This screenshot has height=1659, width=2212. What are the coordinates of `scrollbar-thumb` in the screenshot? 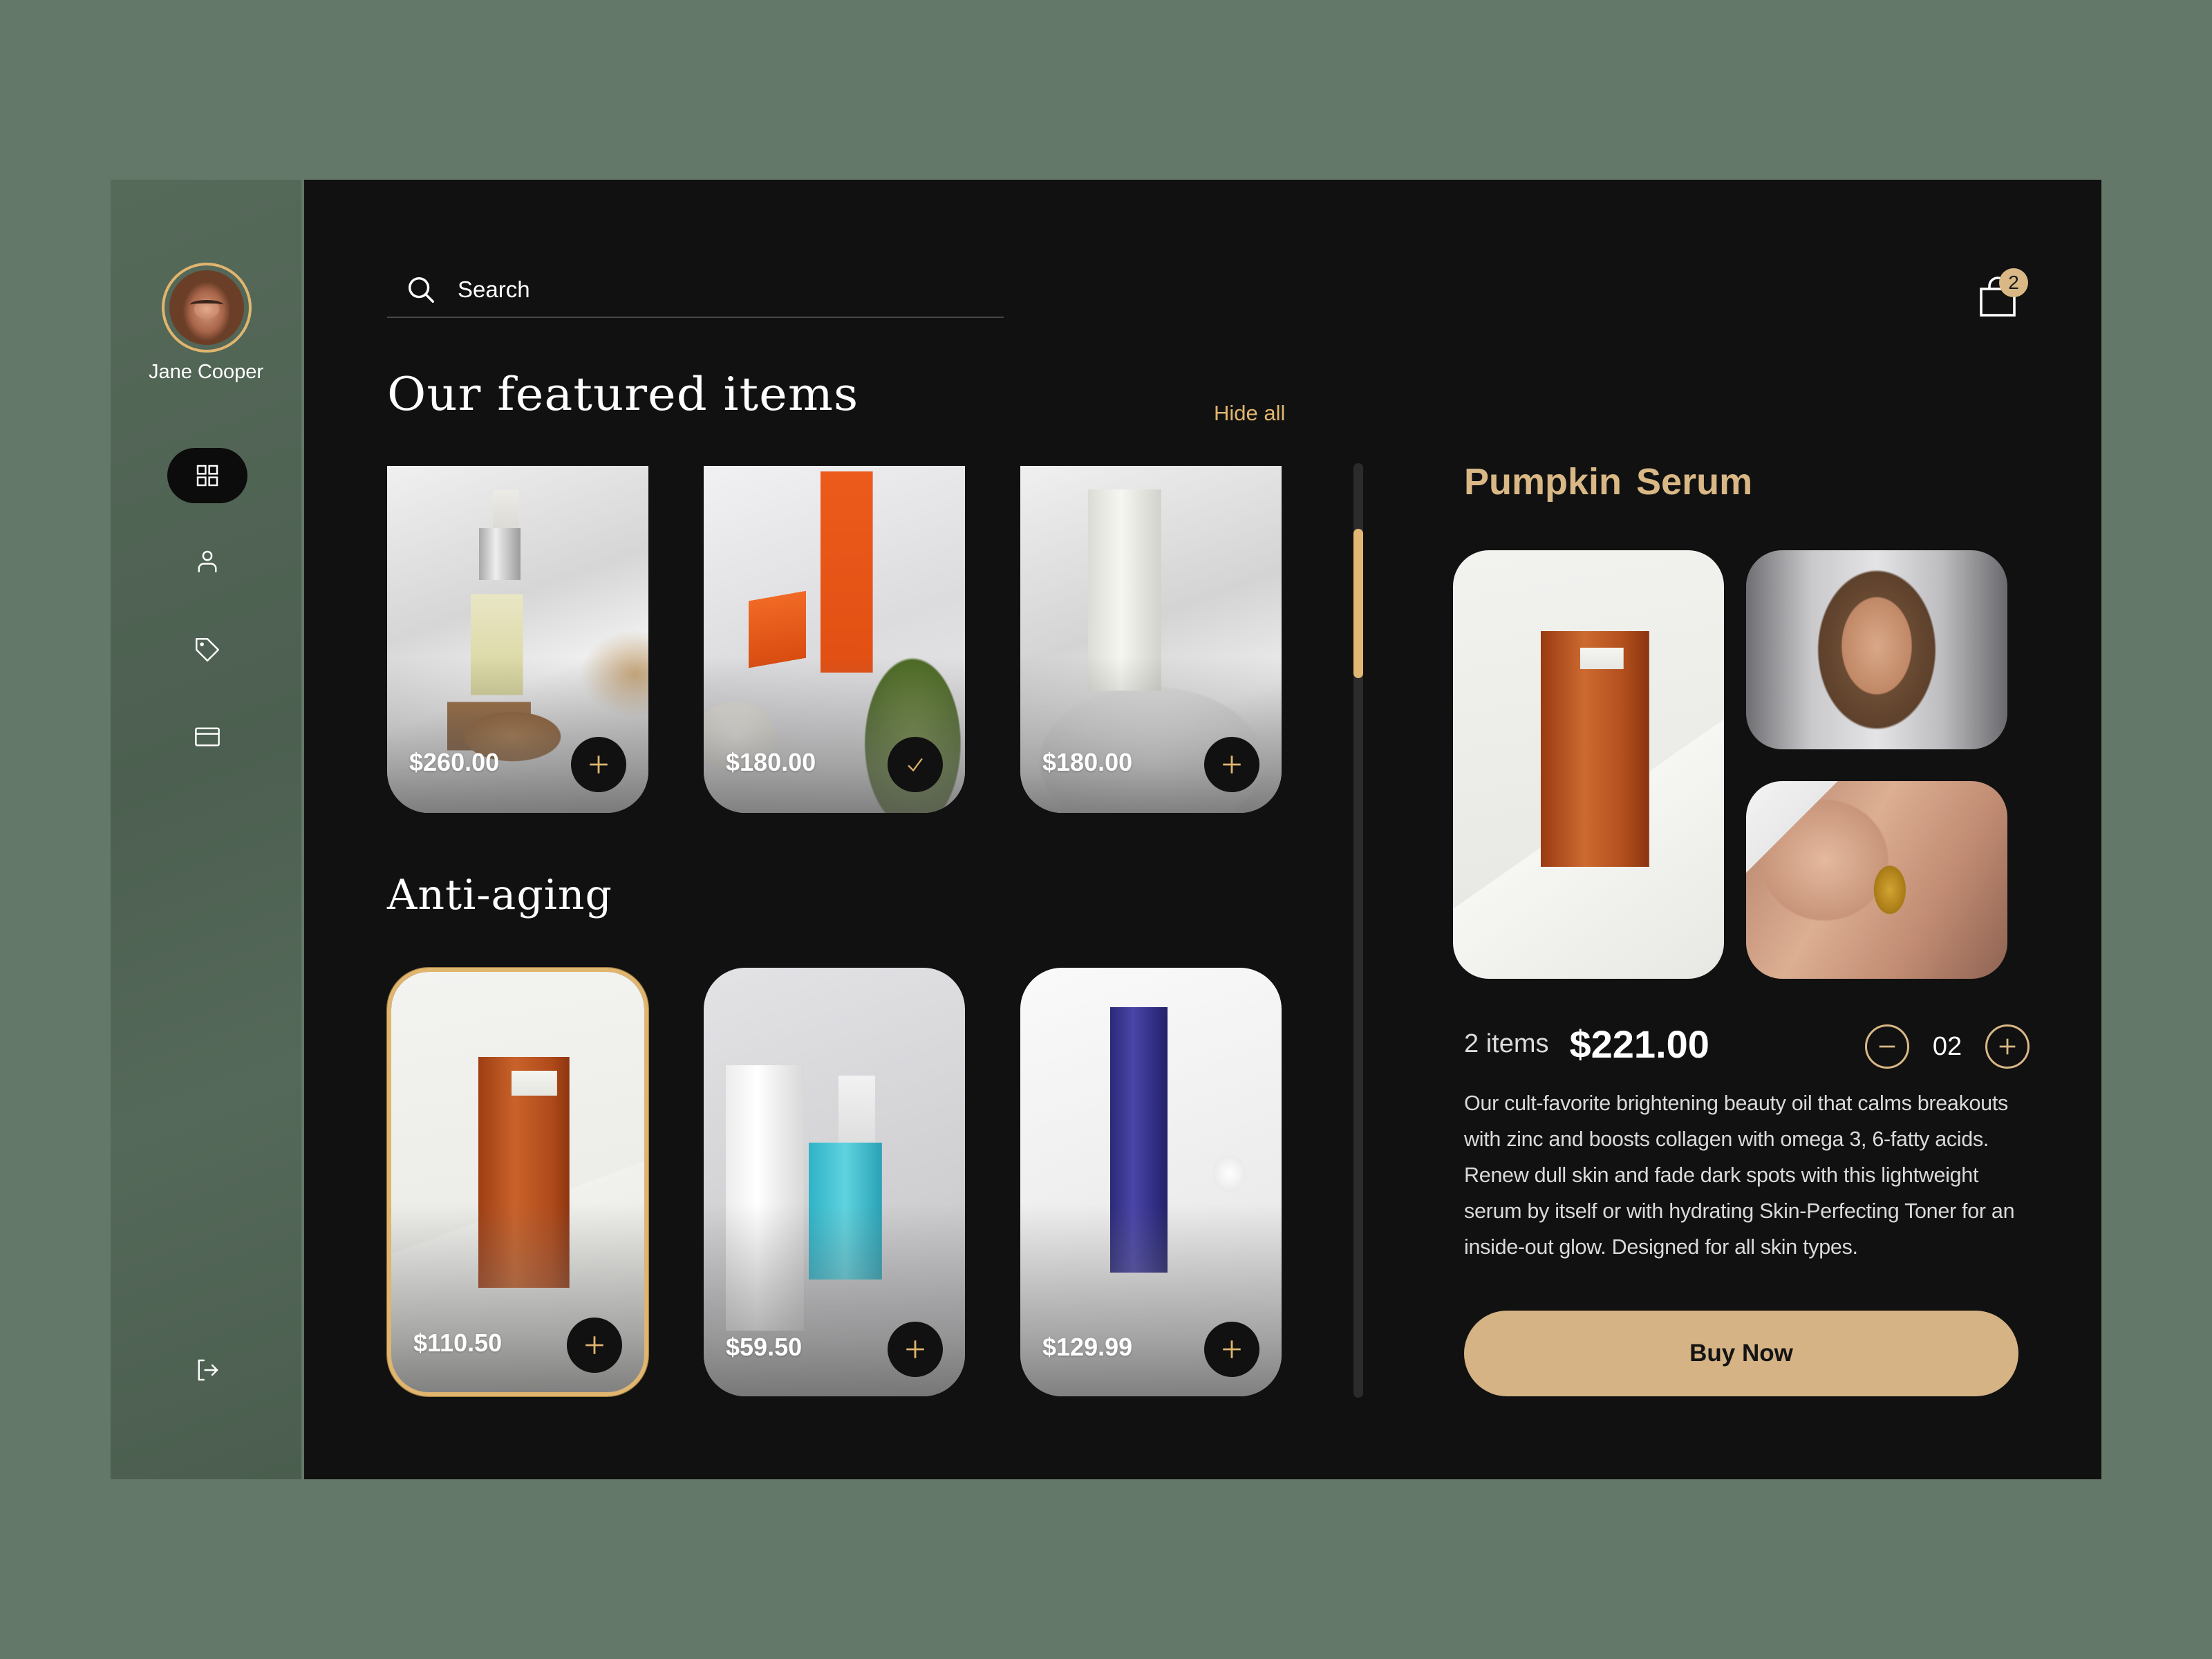 It's located at (1358, 603).